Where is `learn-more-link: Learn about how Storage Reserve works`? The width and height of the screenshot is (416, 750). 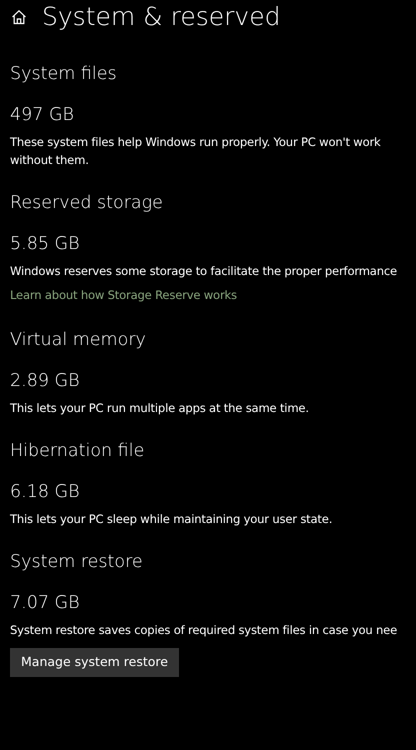
learn-more-link: Learn about how Storage Reserve works is located at coordinates (123, 295).